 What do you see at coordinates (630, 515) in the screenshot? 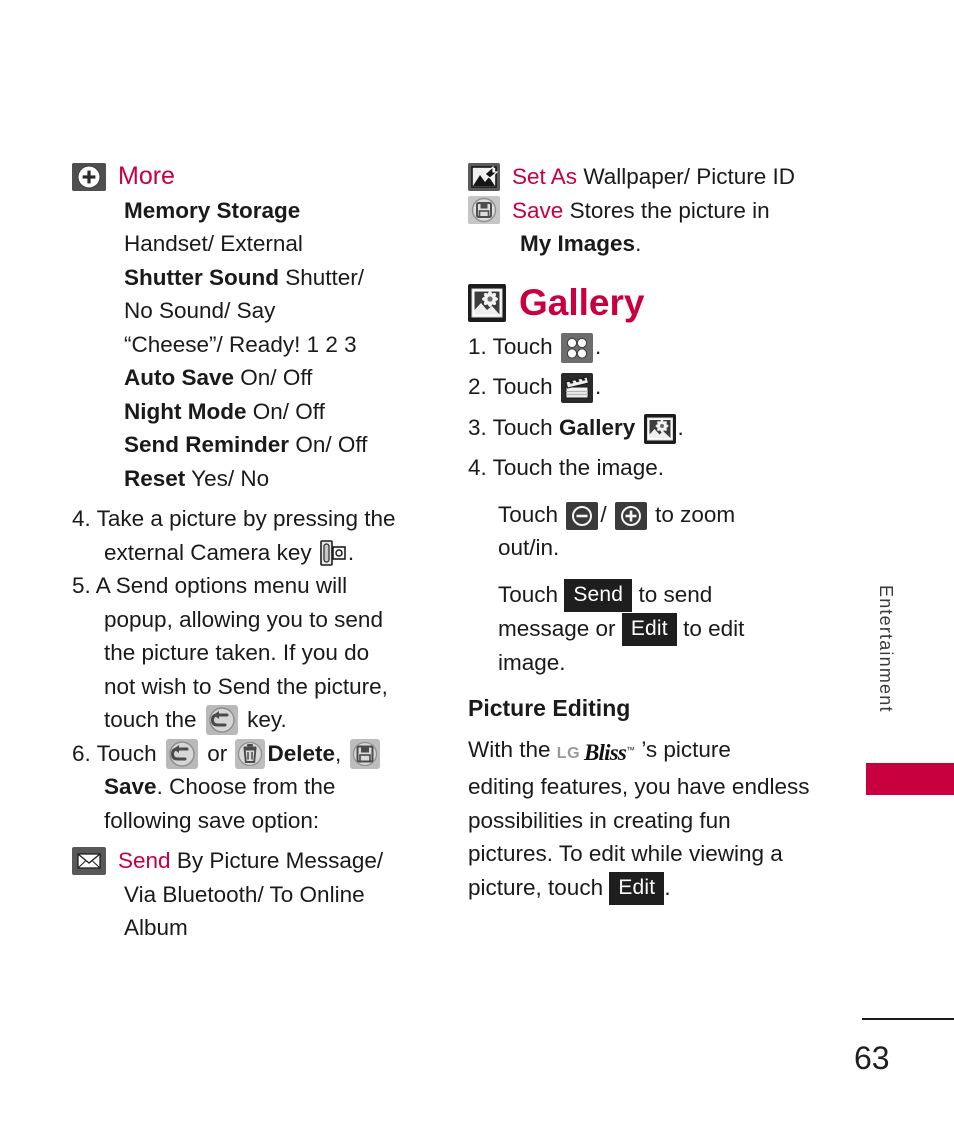
I see `zoom-in-icon` at bounding box center [630, 515].